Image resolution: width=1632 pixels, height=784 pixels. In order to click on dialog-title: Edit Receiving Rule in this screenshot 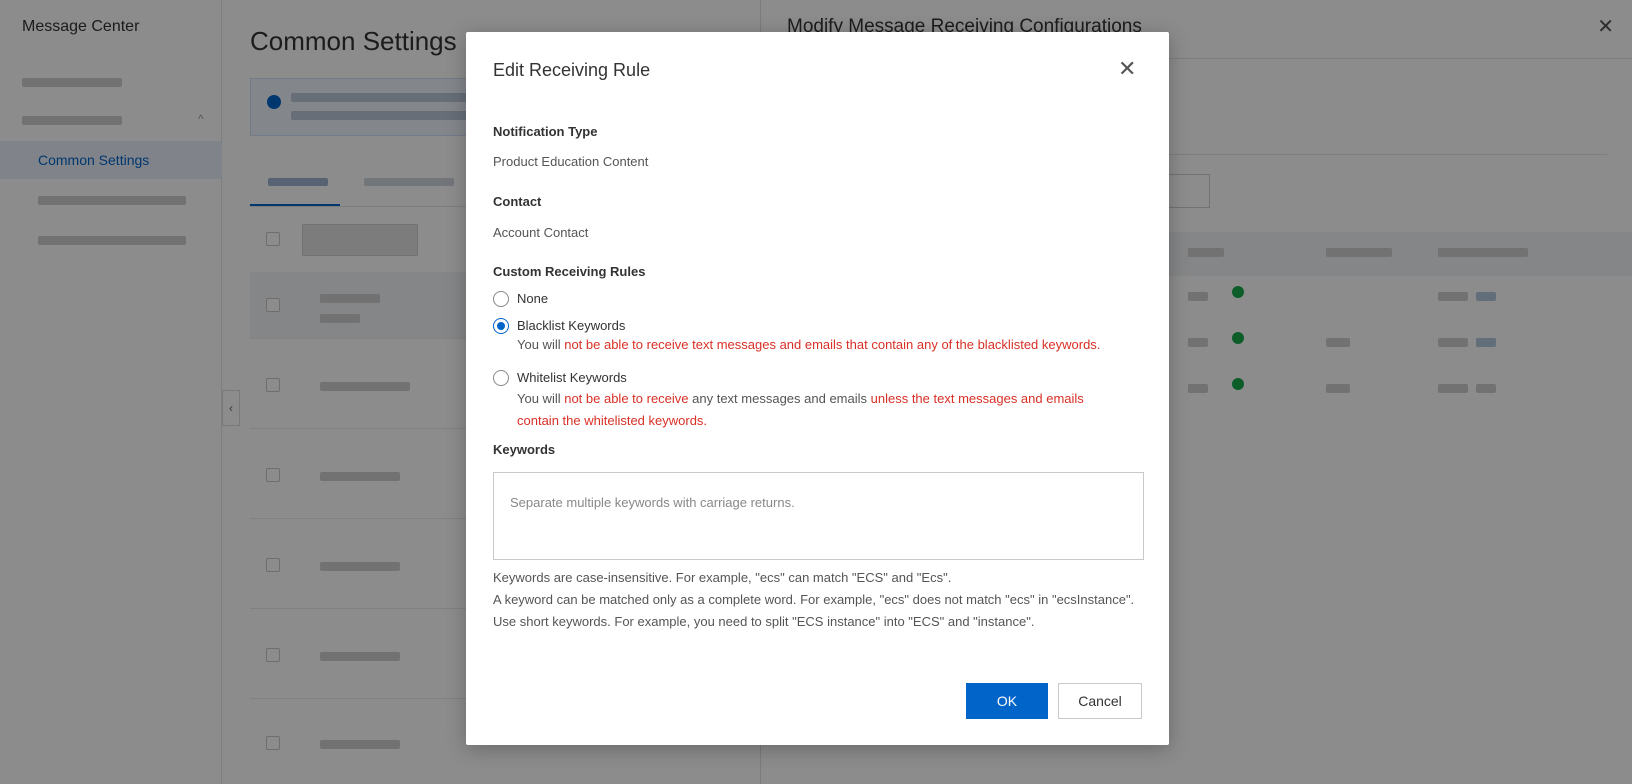, I will do `click(572, 70)`.